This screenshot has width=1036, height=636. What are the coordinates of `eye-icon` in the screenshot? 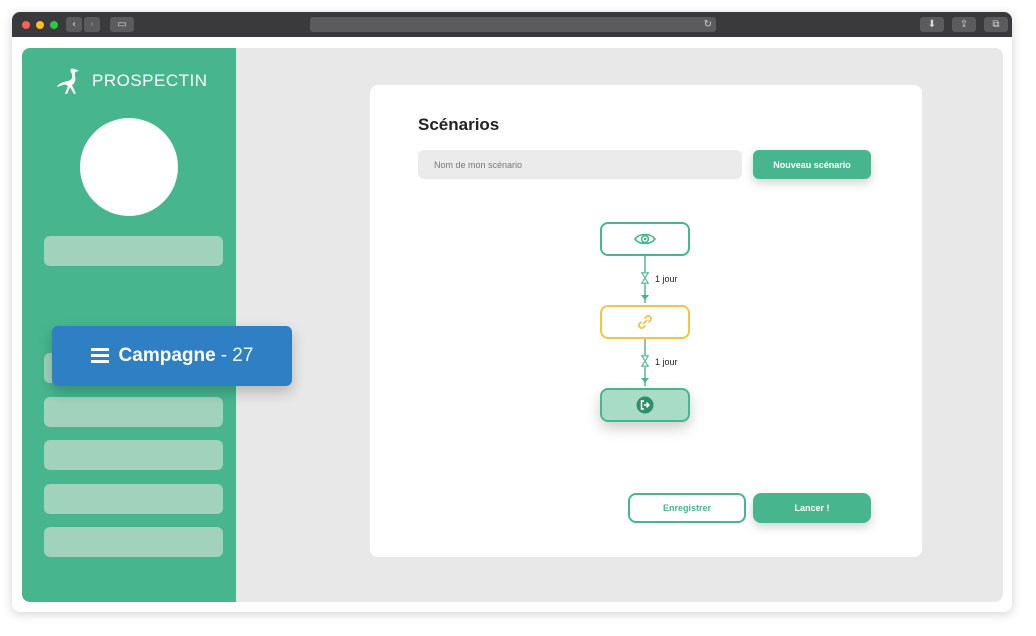 It's located at (645, 239).